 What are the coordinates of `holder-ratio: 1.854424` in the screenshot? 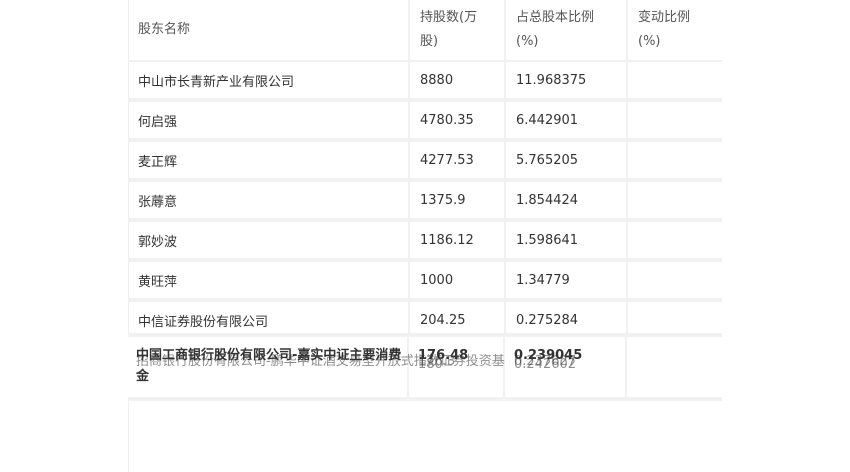 It's located at (566, 201).